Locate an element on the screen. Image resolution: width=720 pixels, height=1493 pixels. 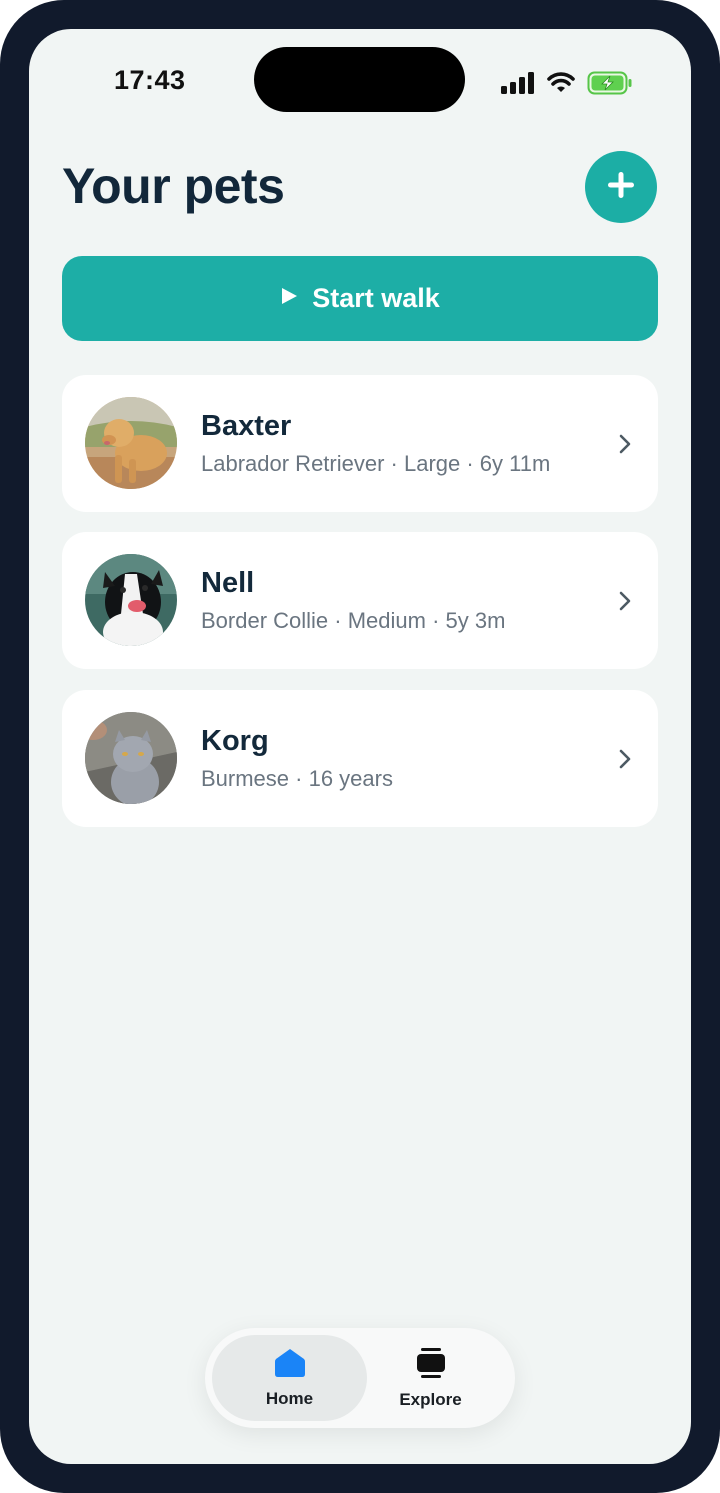
tab-home: Home is located at coordinates (289, 1378).